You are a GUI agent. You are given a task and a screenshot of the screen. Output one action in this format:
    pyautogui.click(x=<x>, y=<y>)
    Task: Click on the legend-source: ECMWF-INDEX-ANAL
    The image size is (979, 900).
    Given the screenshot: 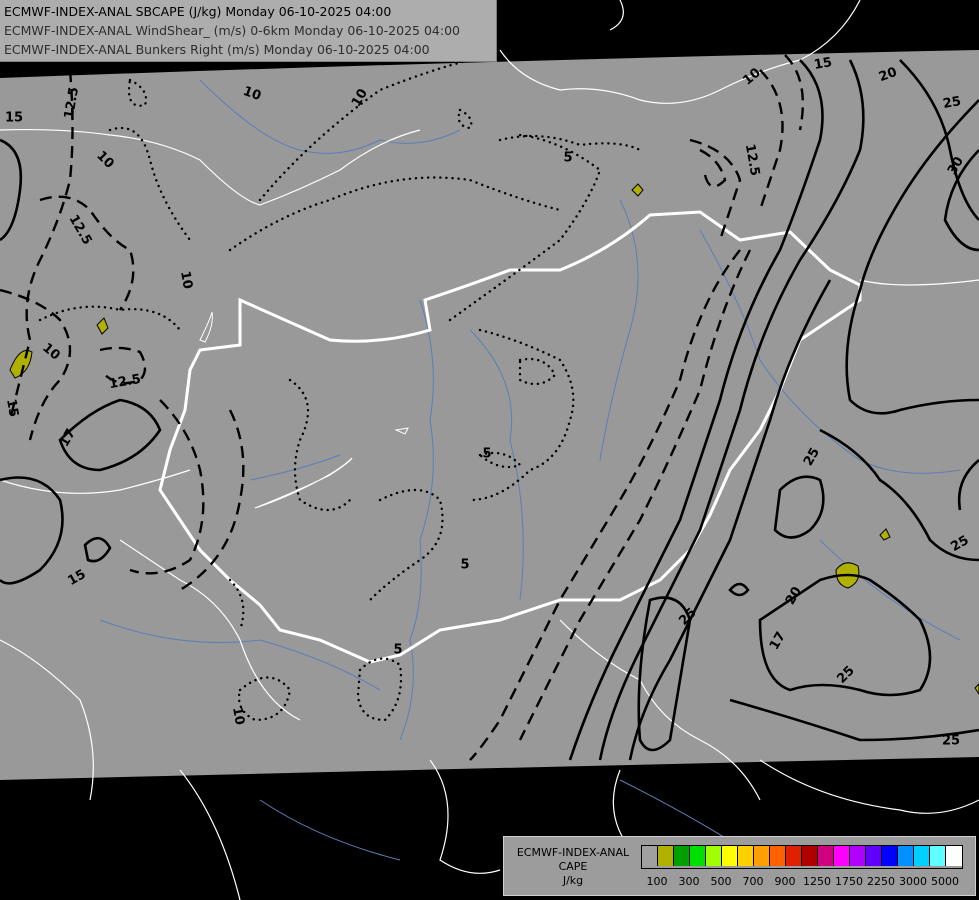 What is the action you would take?
    pyautogui.click(x=573, y=852)
    